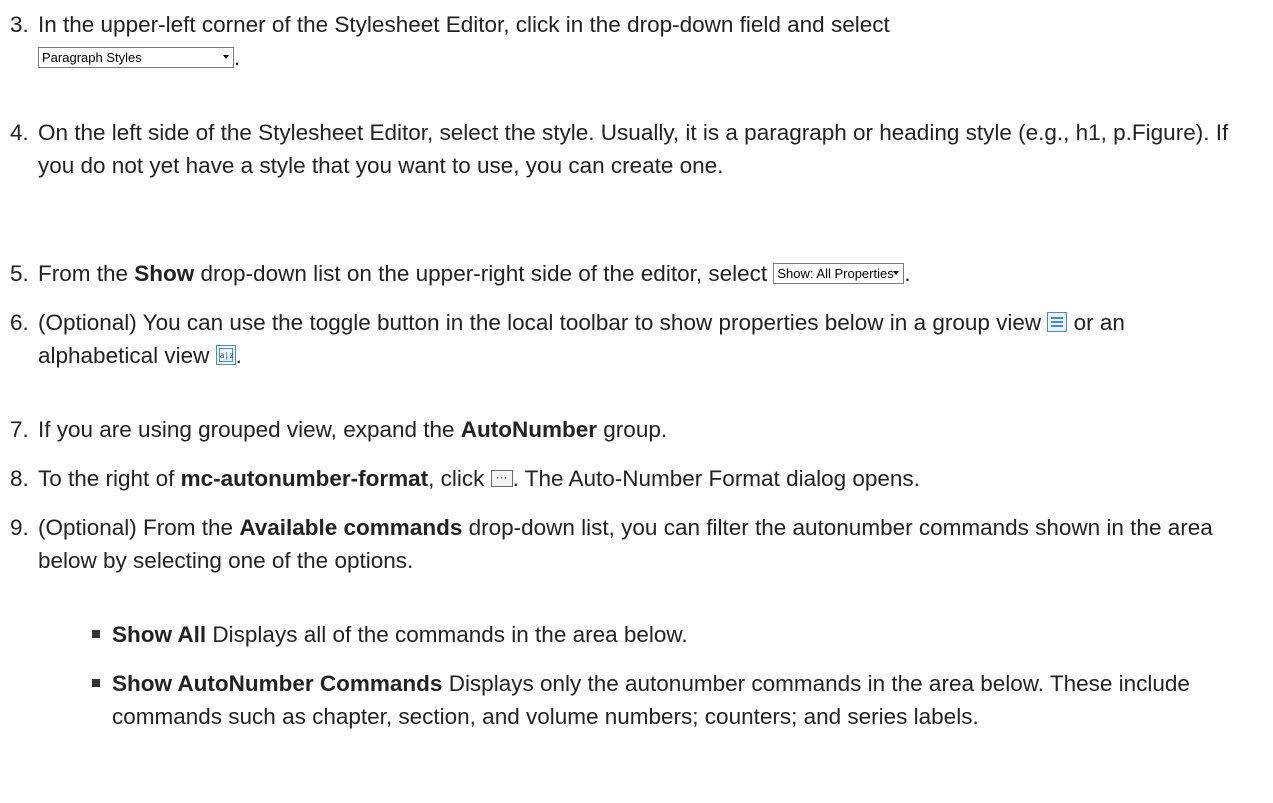 The width and height of the screenshot is (1273, 803). What do you see at coordinates (164, 273) in the screenshot?
I see `bold-term: Show` at bounding box center [164, 273].